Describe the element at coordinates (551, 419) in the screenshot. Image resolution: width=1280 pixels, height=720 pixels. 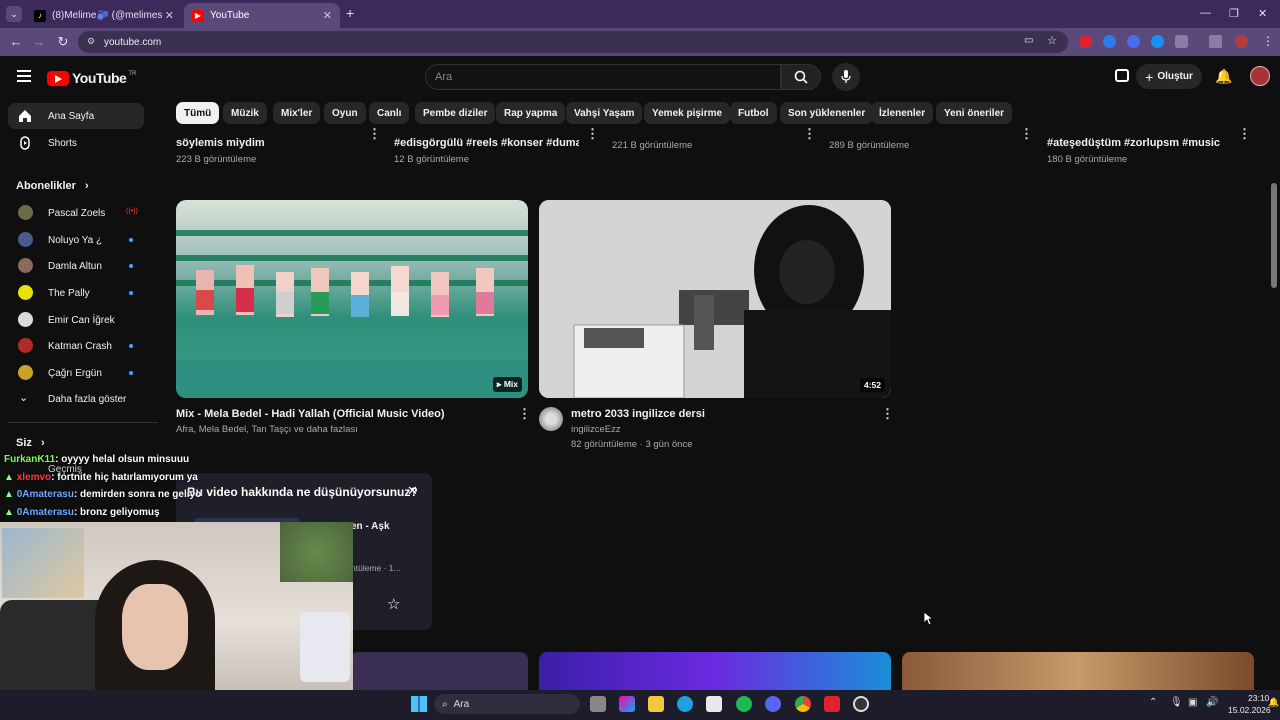
I see `channel-avatar` at that location.